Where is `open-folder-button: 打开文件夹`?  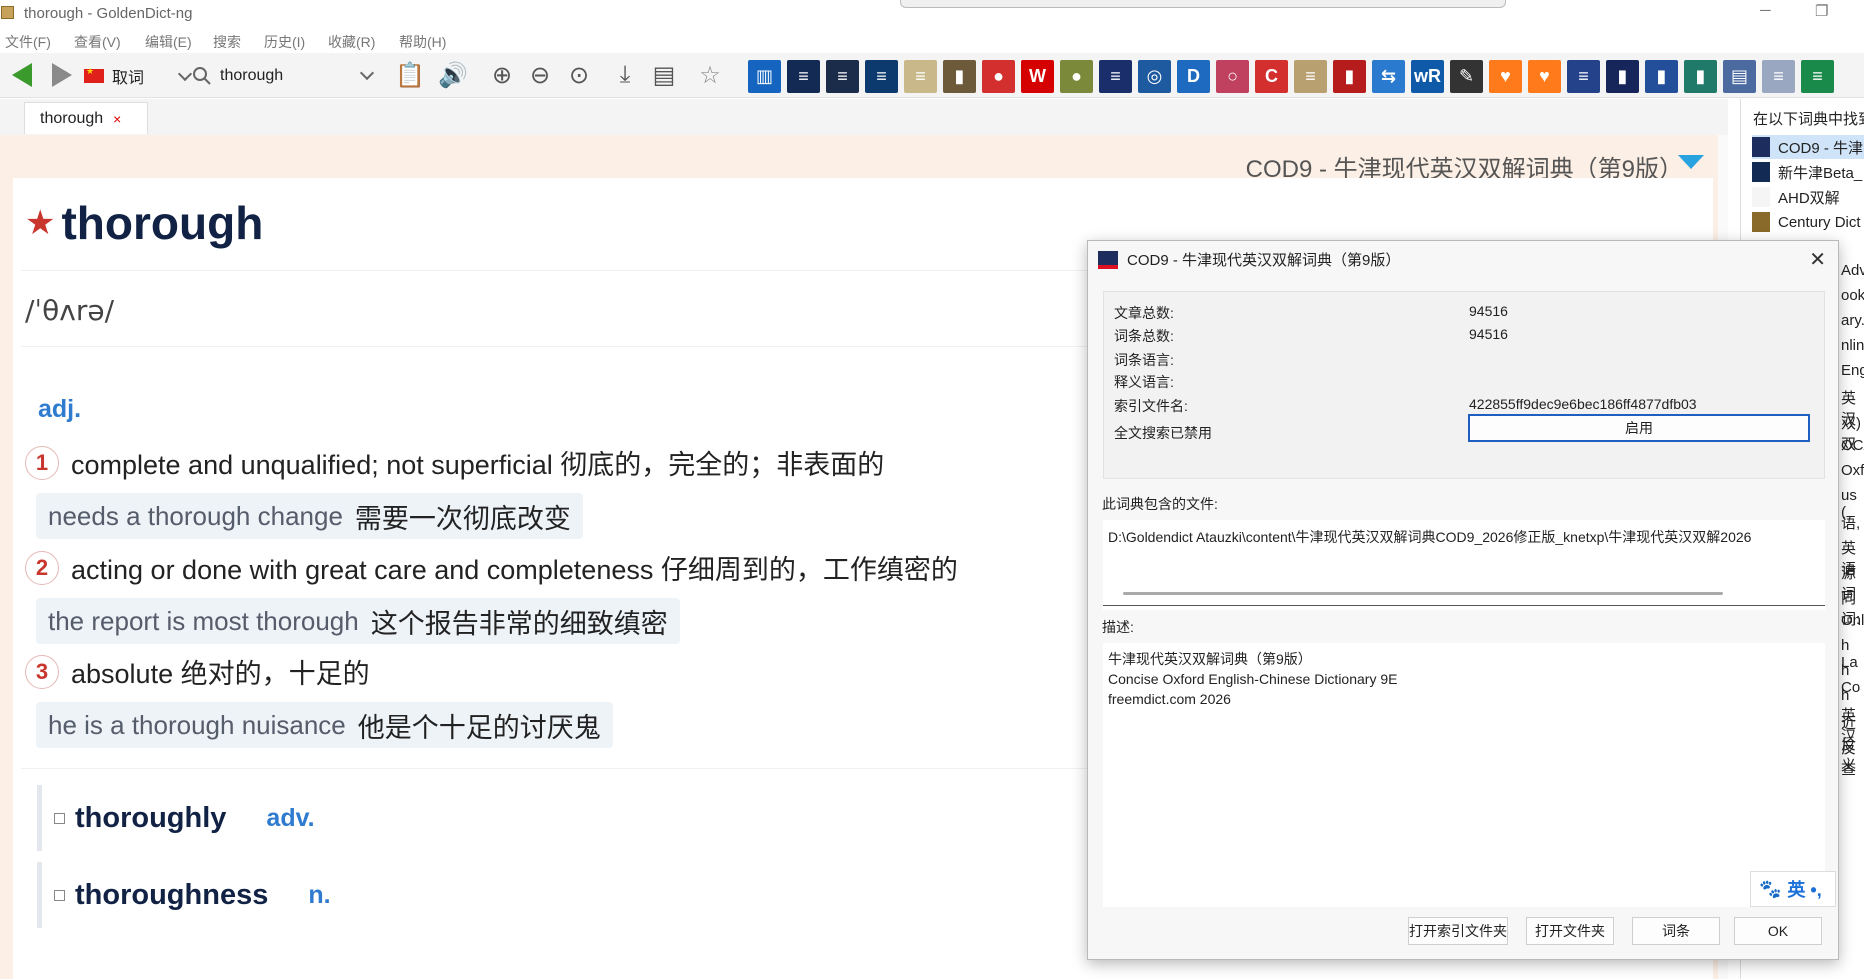 open-folder-button: 打开文件夹 is located at coordinates (1570, 931).